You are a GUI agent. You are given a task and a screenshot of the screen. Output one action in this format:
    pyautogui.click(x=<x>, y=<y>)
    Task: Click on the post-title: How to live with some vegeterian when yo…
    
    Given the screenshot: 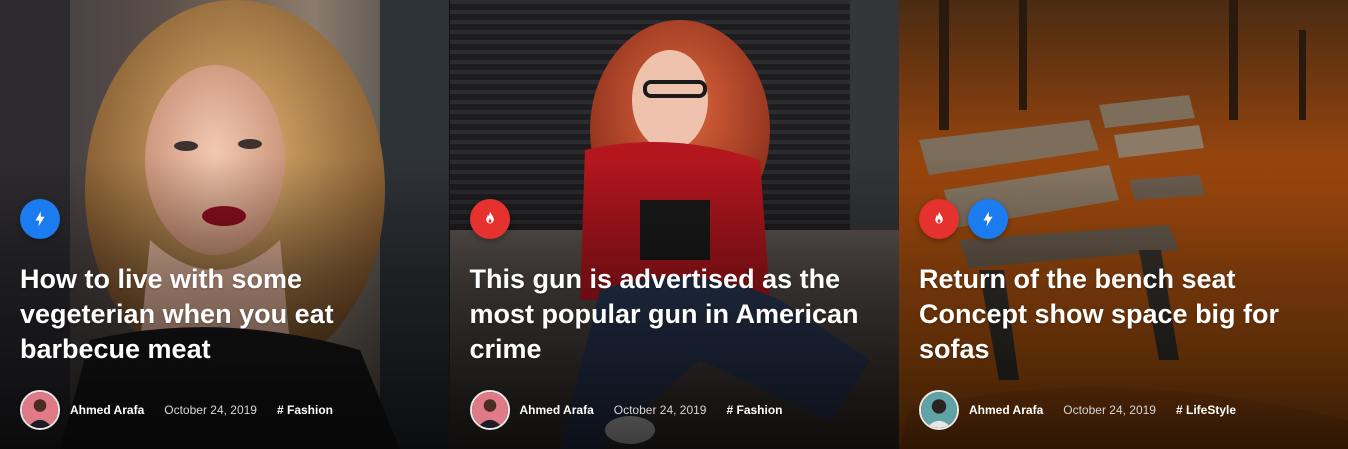 What is the action you would take?
    pyautogui.click(x=219, y=314)
    